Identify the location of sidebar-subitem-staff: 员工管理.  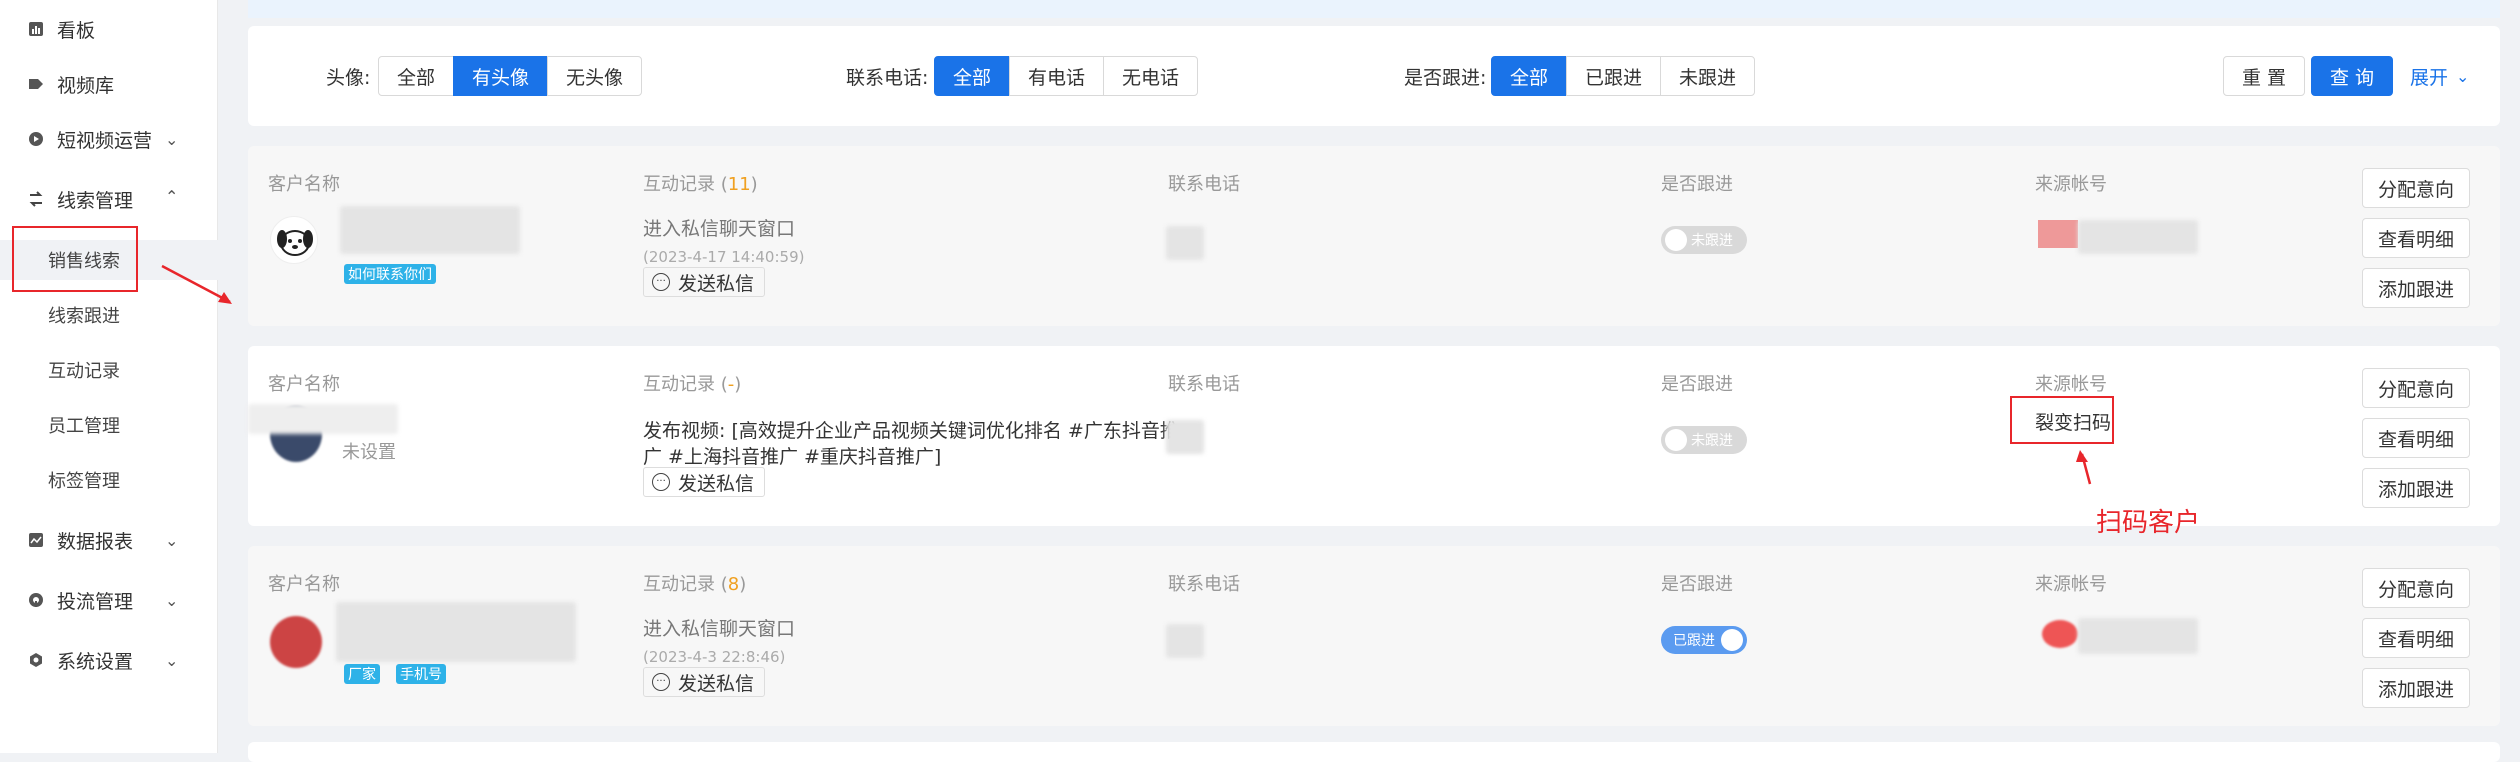
(109, 425).